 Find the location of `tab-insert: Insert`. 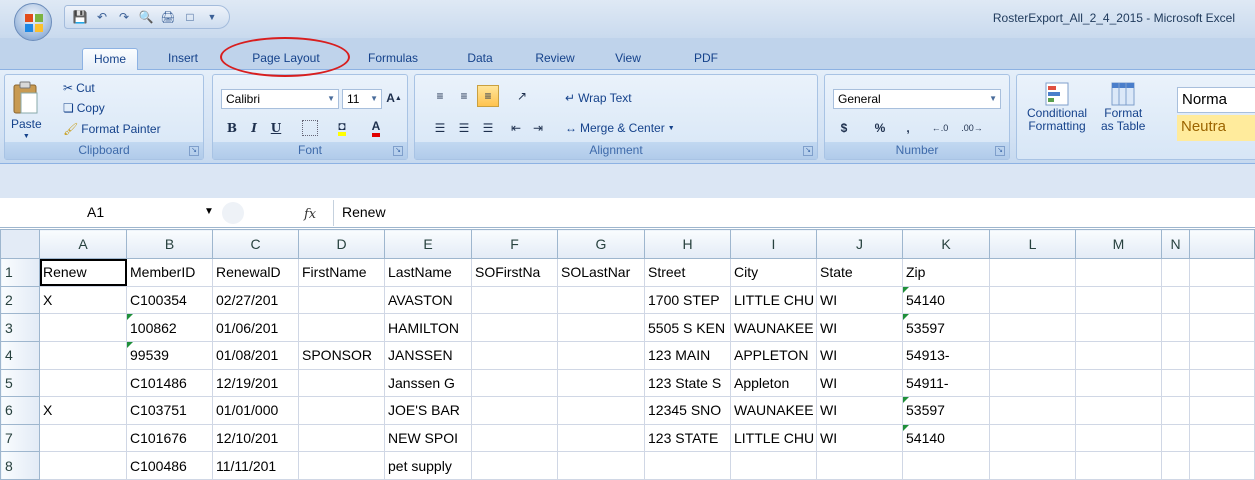

tab-insert: Insert is located at coordinates (183, 59).